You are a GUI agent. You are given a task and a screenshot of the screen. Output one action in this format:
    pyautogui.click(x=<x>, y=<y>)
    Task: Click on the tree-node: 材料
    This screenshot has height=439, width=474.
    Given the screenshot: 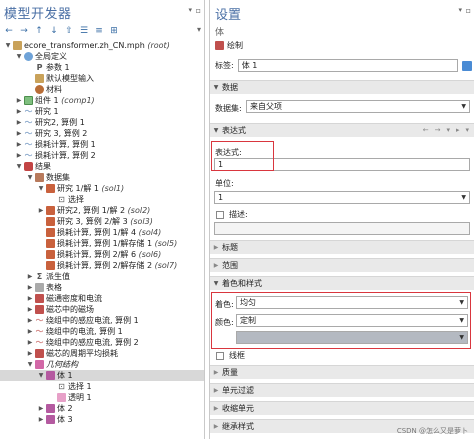 What is the action you would take?
    pyautogui.click(x=102, y=89)
    